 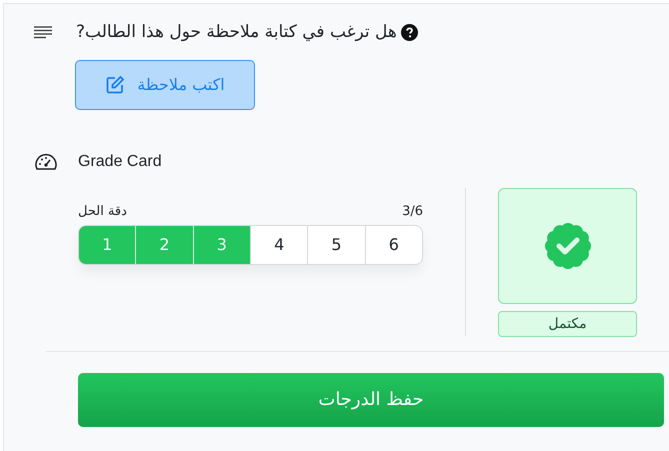 I want to click on edit-icon, so click(x=115, y=84).